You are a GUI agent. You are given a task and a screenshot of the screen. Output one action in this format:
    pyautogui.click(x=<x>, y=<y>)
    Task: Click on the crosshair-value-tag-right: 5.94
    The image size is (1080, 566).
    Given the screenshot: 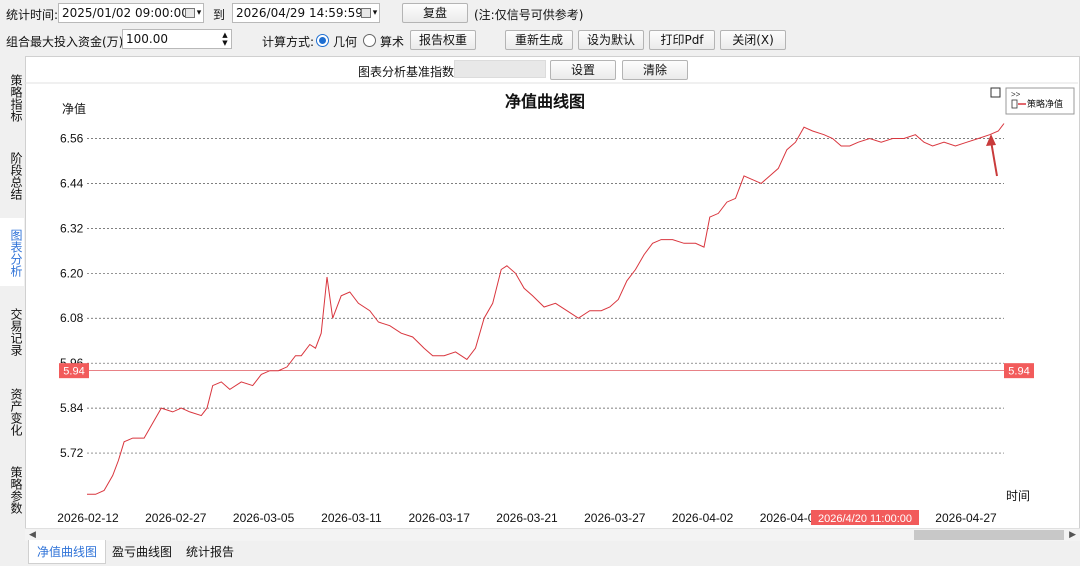 What is the action you would take?
    pyautogui.click(x=1019, y=371)
    